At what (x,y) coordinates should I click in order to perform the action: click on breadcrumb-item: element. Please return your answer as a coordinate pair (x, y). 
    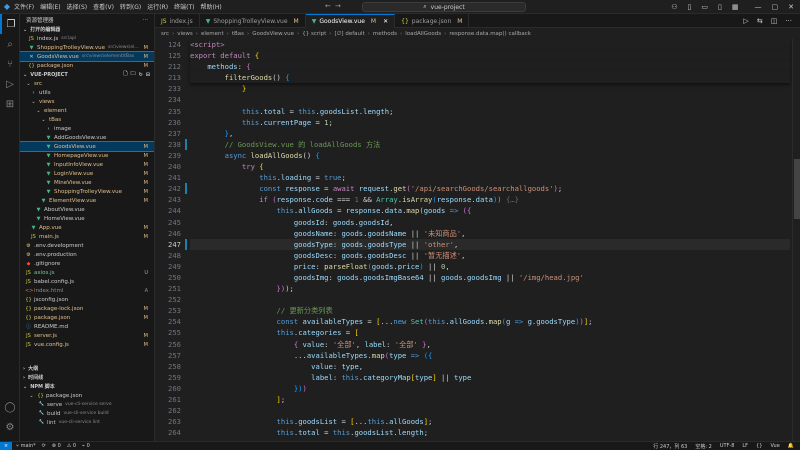
    Looking at the image, I should click on (212, 34).